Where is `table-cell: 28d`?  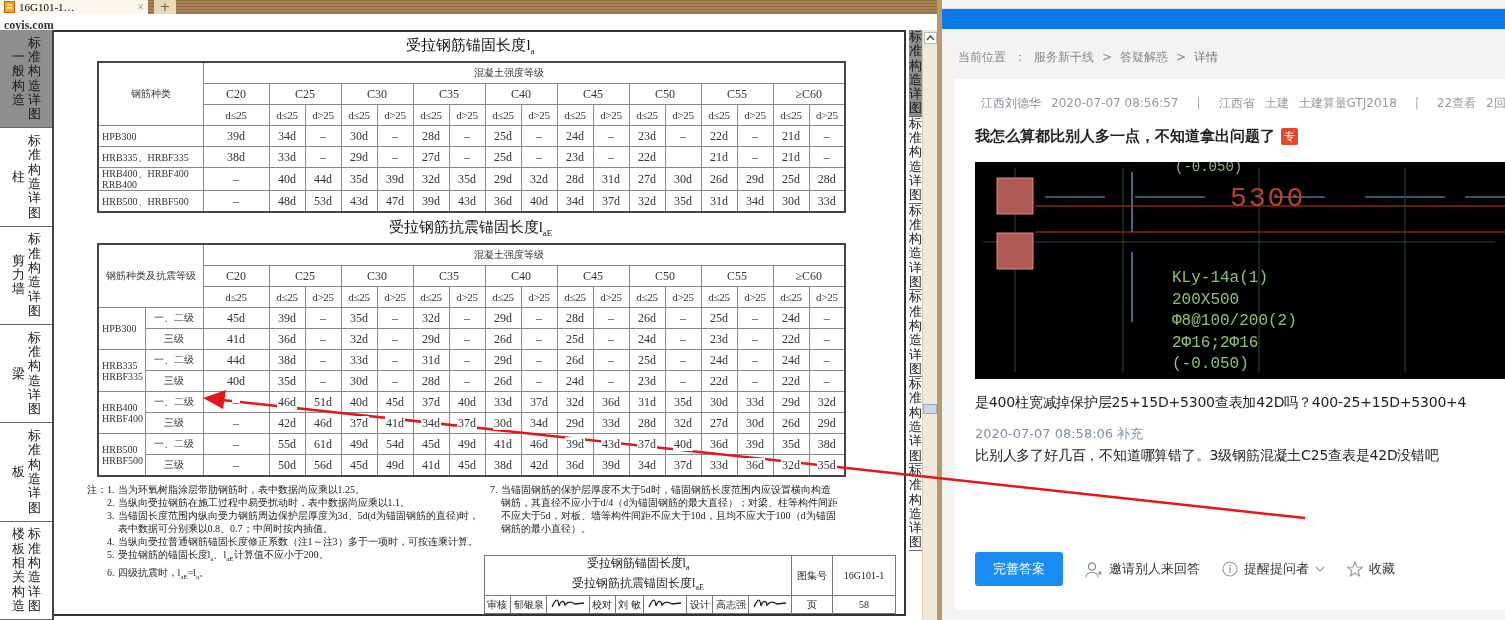
table-cell: 28d is located at coordinates (431, 136).